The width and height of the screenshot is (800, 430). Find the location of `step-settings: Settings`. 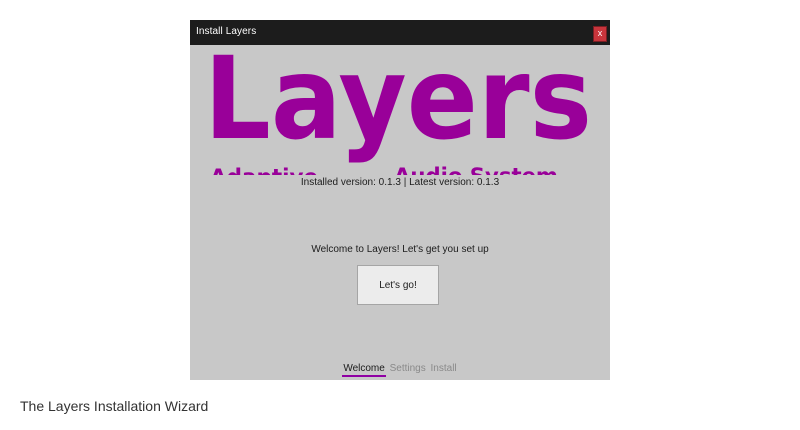

step-settings: Settings is located at coordinates (408, 369).